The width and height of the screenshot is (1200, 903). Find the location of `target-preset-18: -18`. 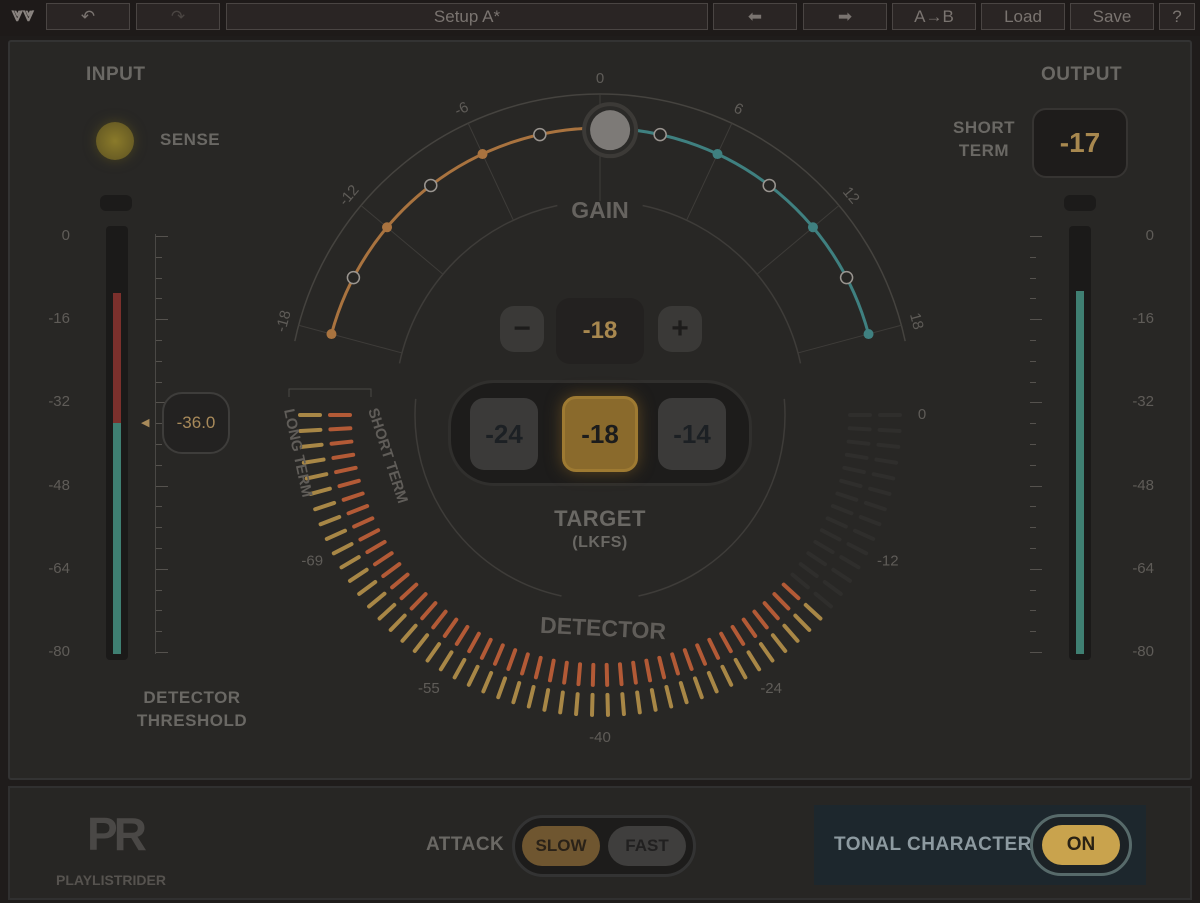

target-preset-18: -18 is located at coordinates (600, 434).